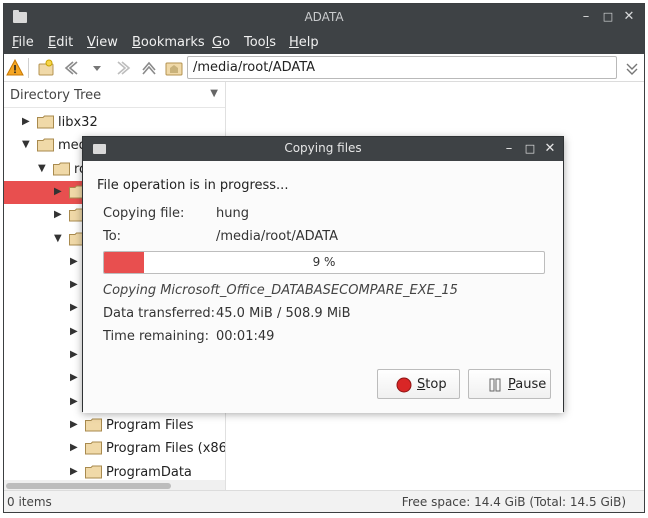  What do you see at coordinates (586, 17) in the screenshot?
I see `minimize-button: –` at bounding box center [586, 17].